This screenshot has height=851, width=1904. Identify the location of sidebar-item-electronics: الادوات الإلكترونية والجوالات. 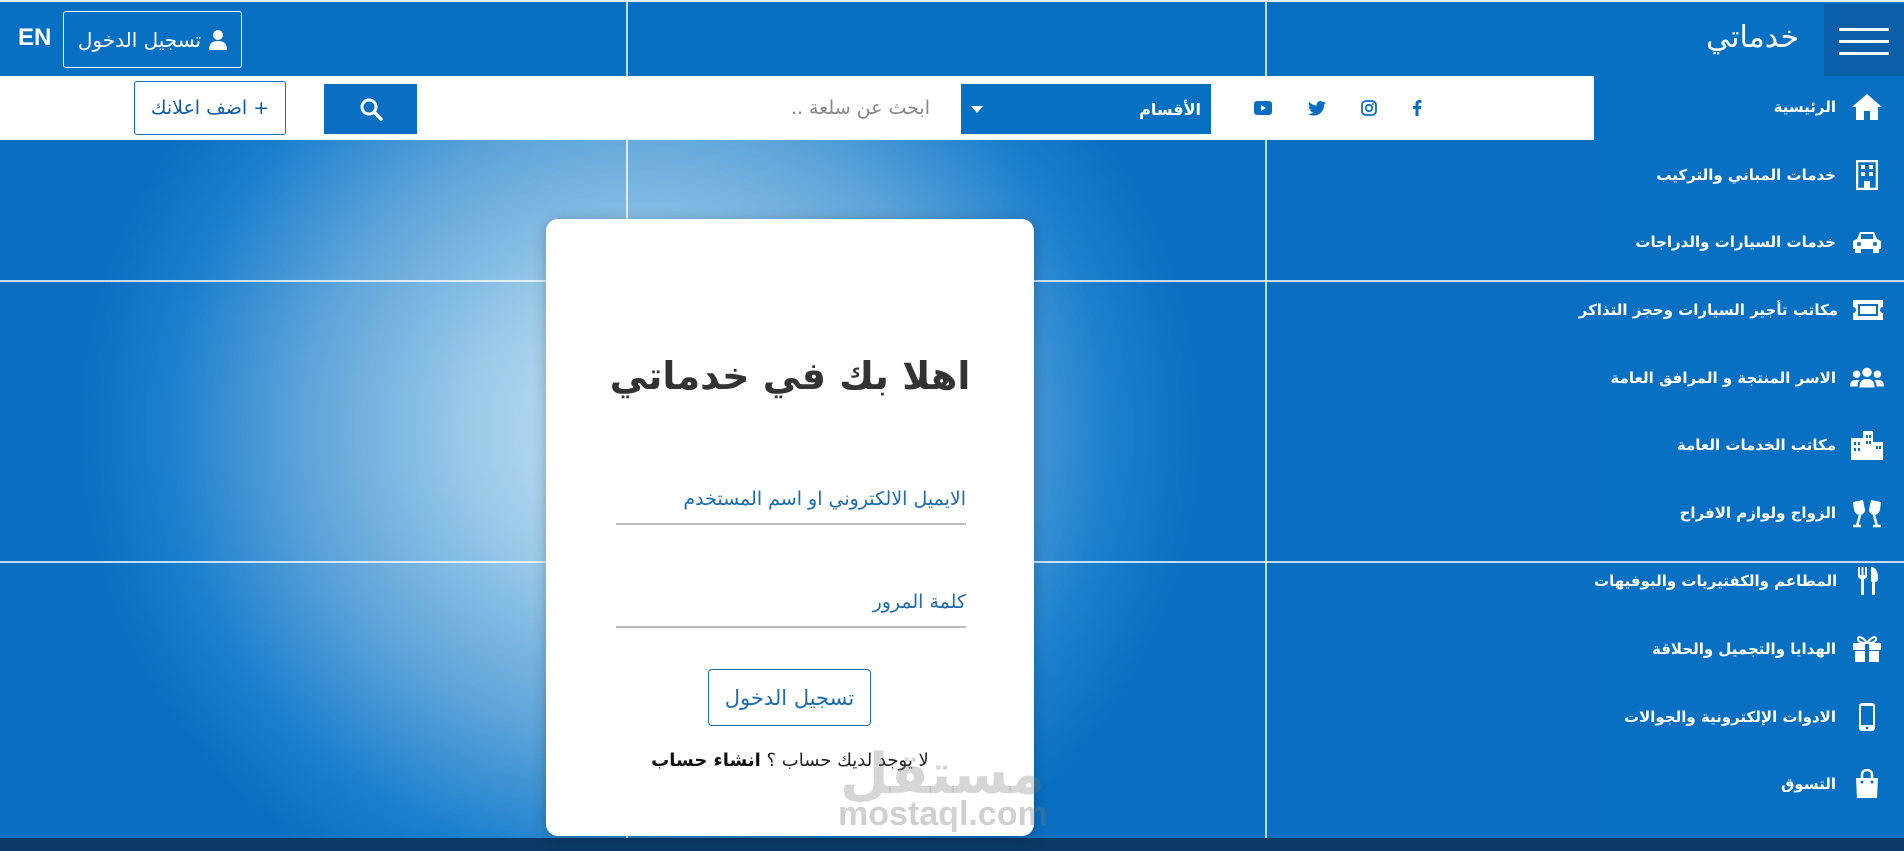
(1749, 717).